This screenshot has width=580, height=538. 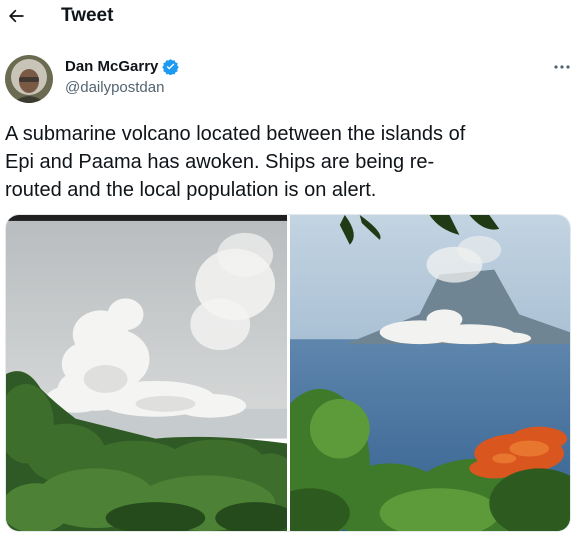 What do you see at coordinates (290, 17) in the screenshot?
I see `tweet-header: Tweet` at bounding box center [290, 17].